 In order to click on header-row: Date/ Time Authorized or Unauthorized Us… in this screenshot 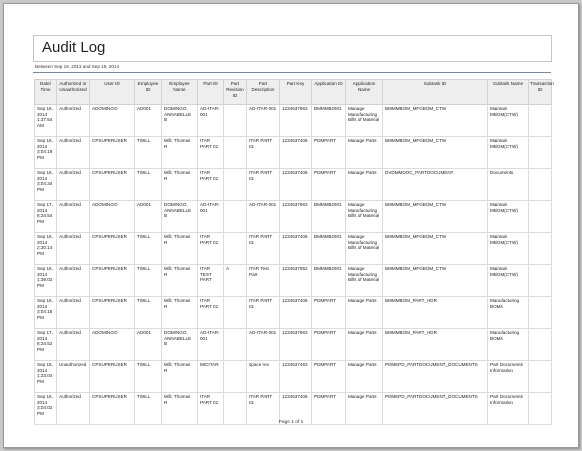, I will do `click(294, 92)`.